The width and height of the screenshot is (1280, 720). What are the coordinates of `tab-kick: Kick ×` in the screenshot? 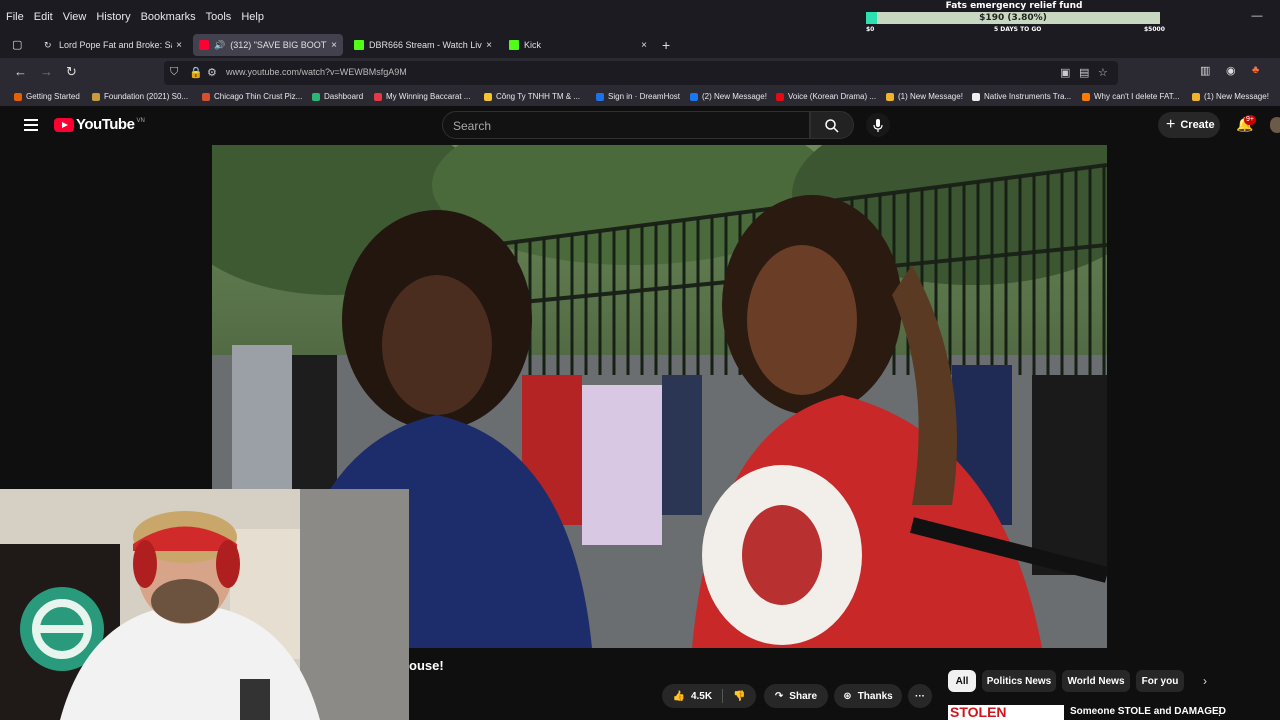 It's located at (578, 45).